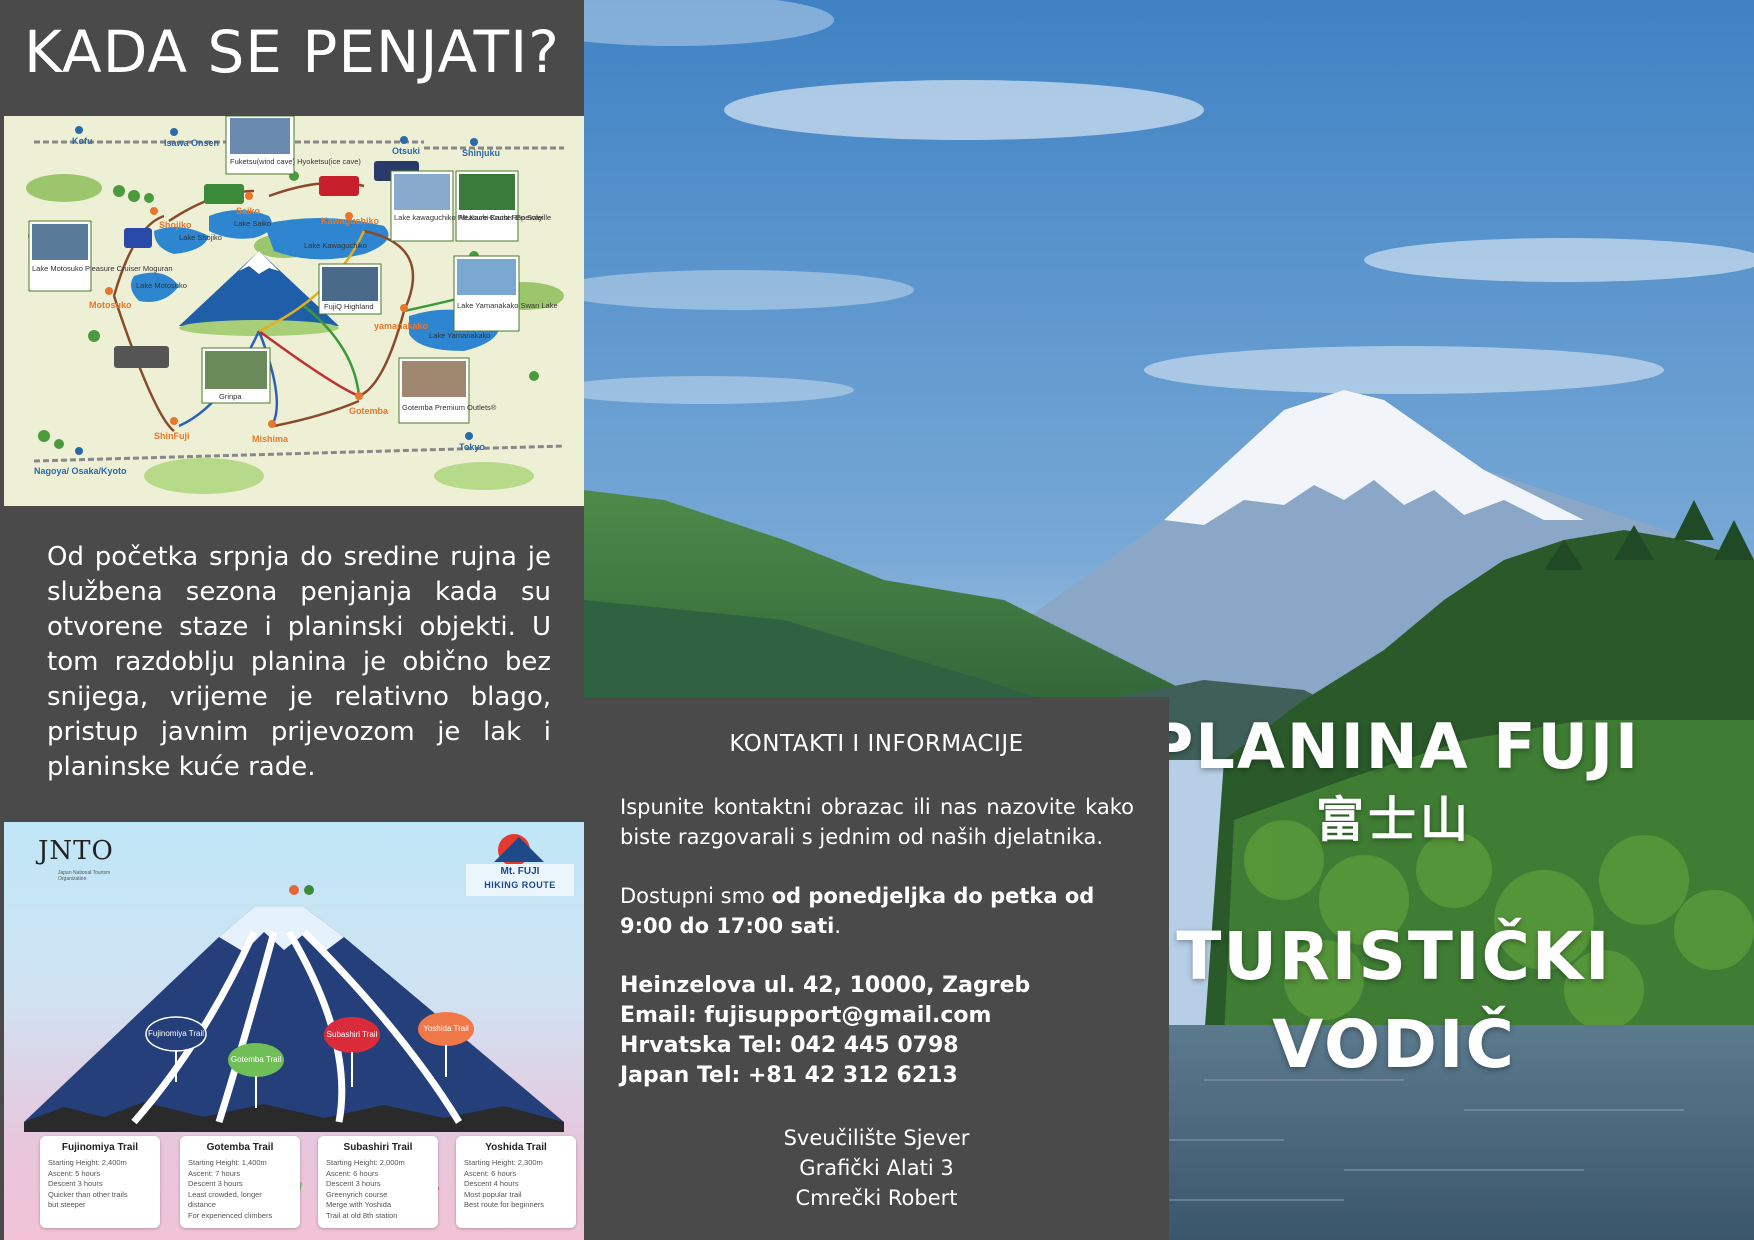  Describe the element at coordinates (84, 876) in the screenshot. I see `jnto-subtitle: Japan National Tourism Organization` at that location.